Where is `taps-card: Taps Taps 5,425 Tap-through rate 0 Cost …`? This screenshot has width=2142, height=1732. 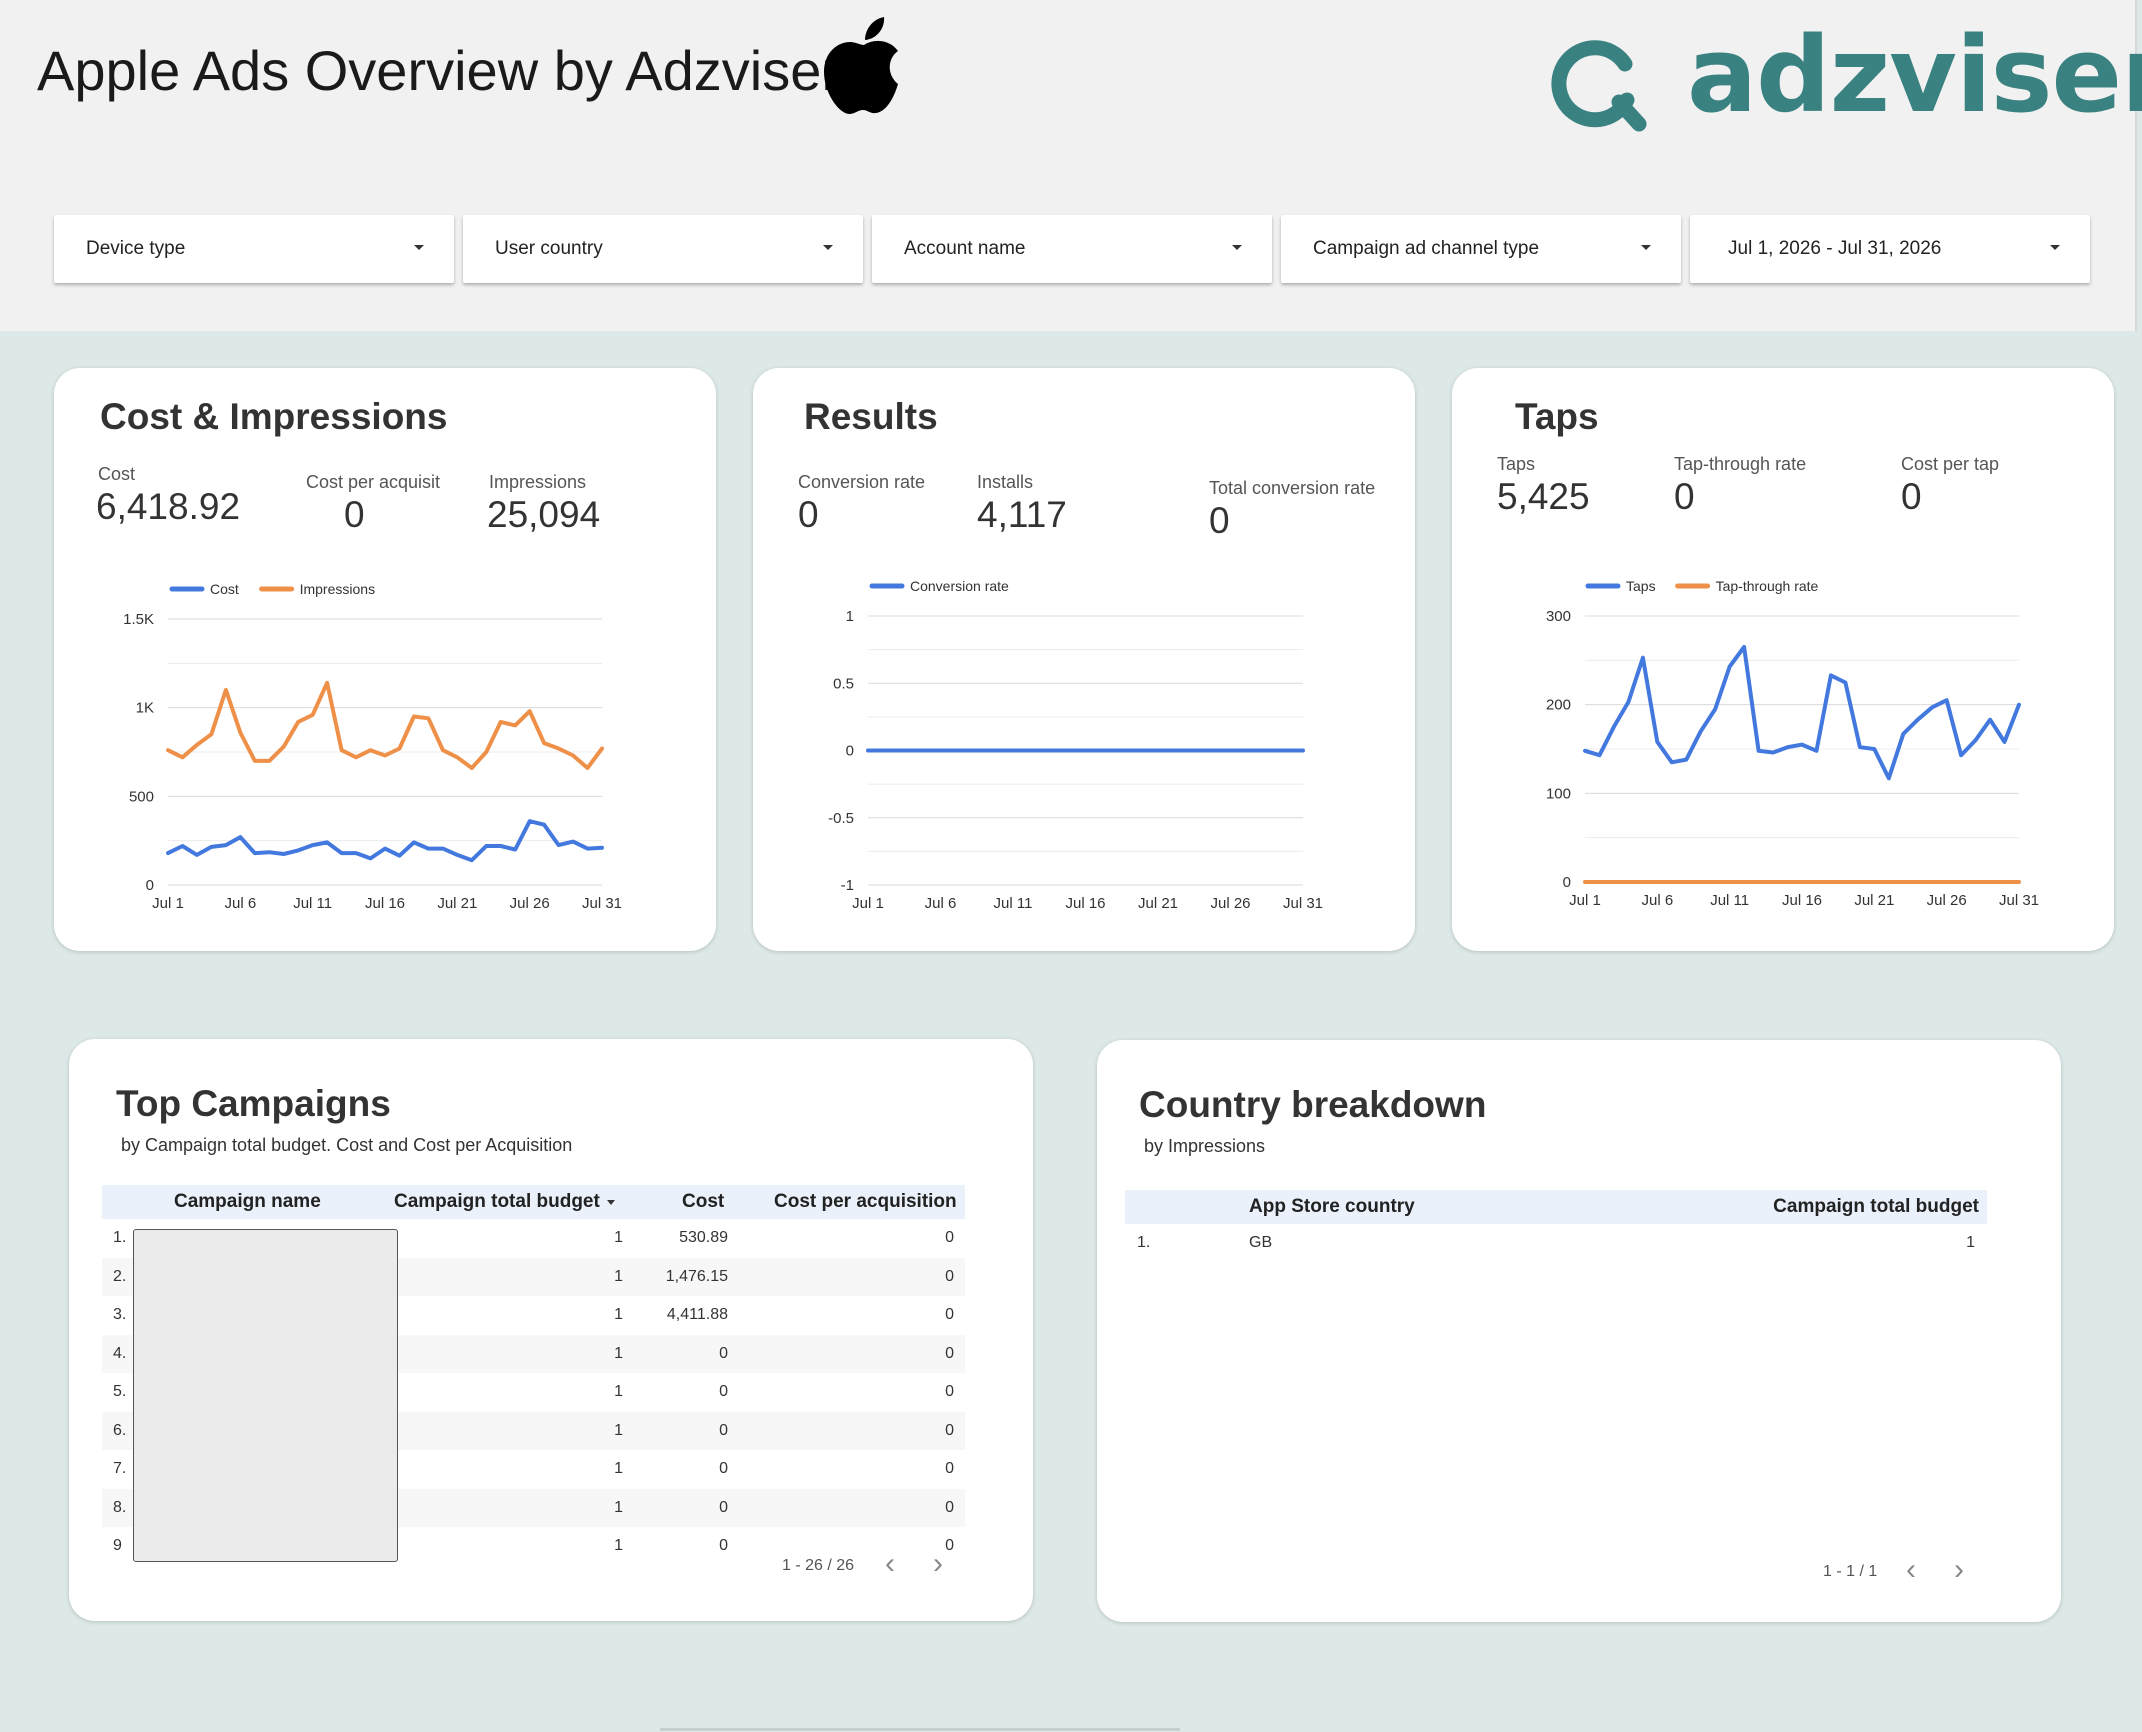 taps-card: Taps Taps 5,425 Tap-through rate 0 Cost … is located at coordinates (1783, 659).